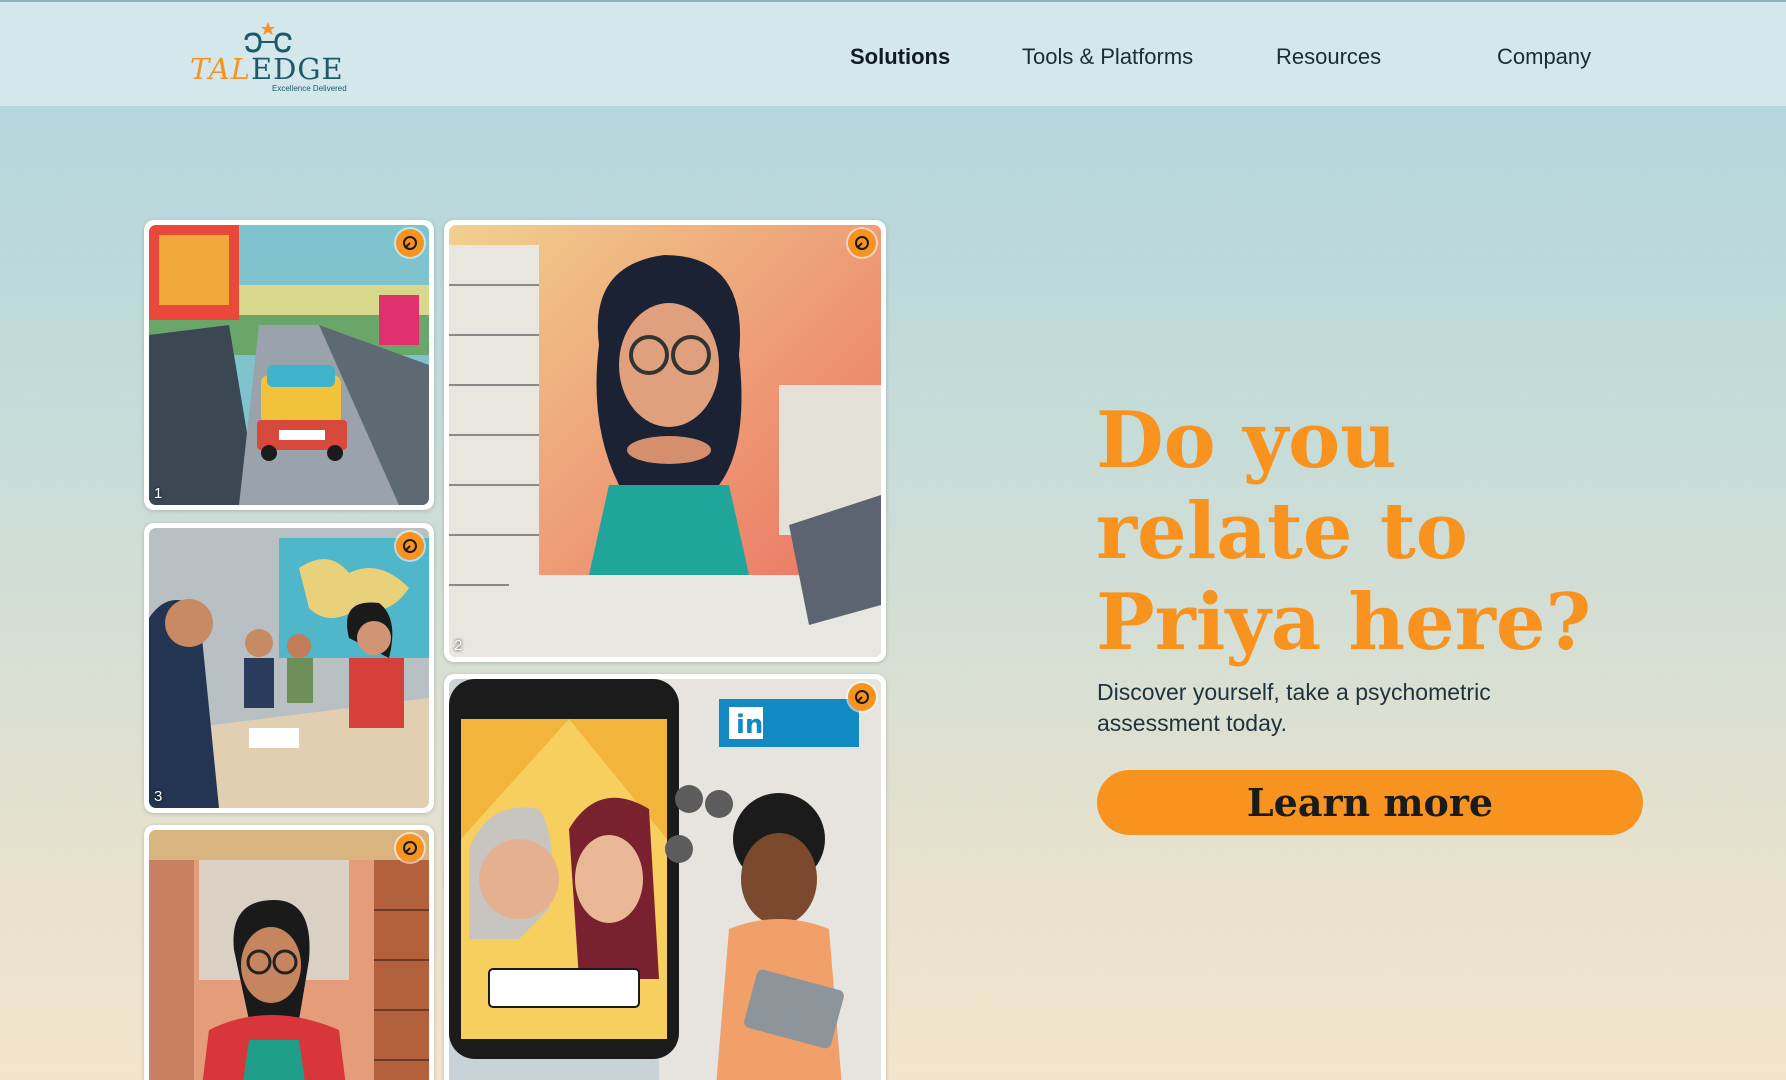 Image resolution: width=1786 pixels, height=1080 pixels. Describe the element at coordinates (665, 879) in the screenshot. I see `linkedin-phone-illustration: in` at that location.